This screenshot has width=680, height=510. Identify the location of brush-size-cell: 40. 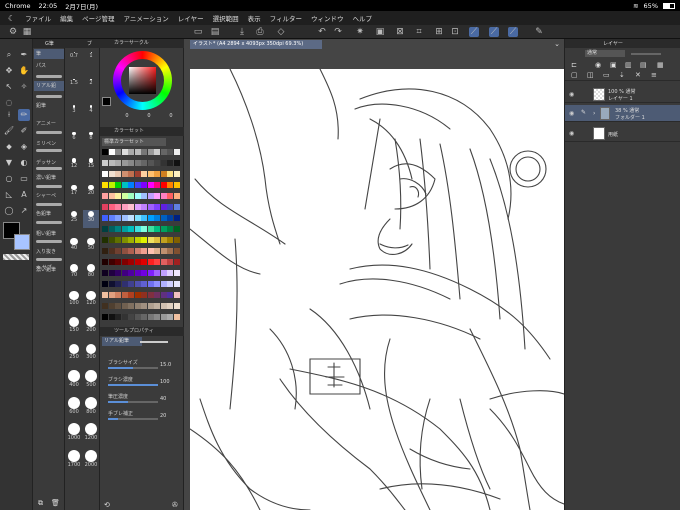
(74, 246).